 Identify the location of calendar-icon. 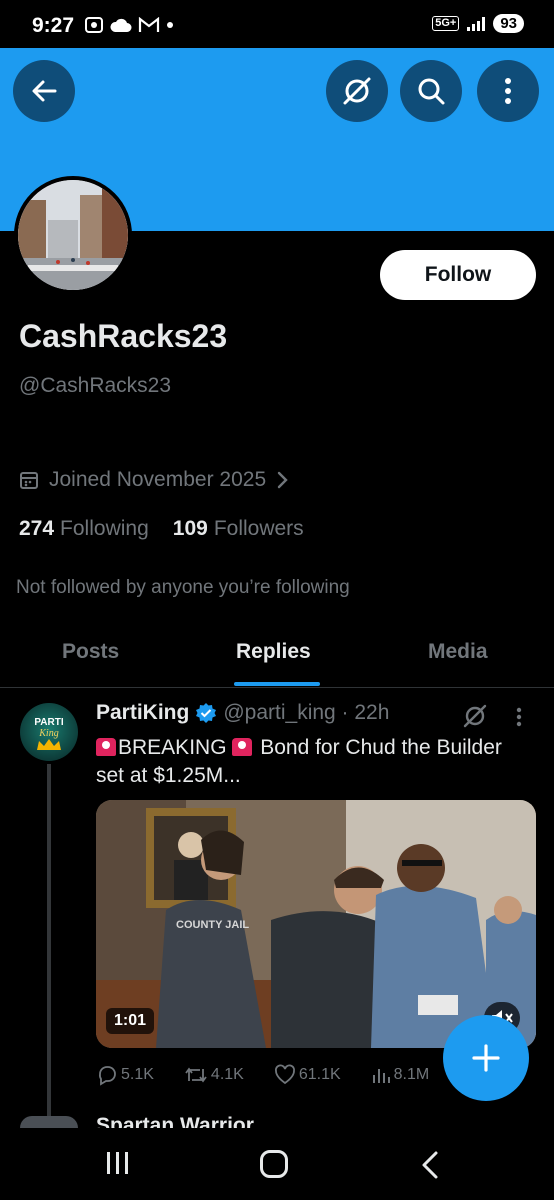
(29, 480).